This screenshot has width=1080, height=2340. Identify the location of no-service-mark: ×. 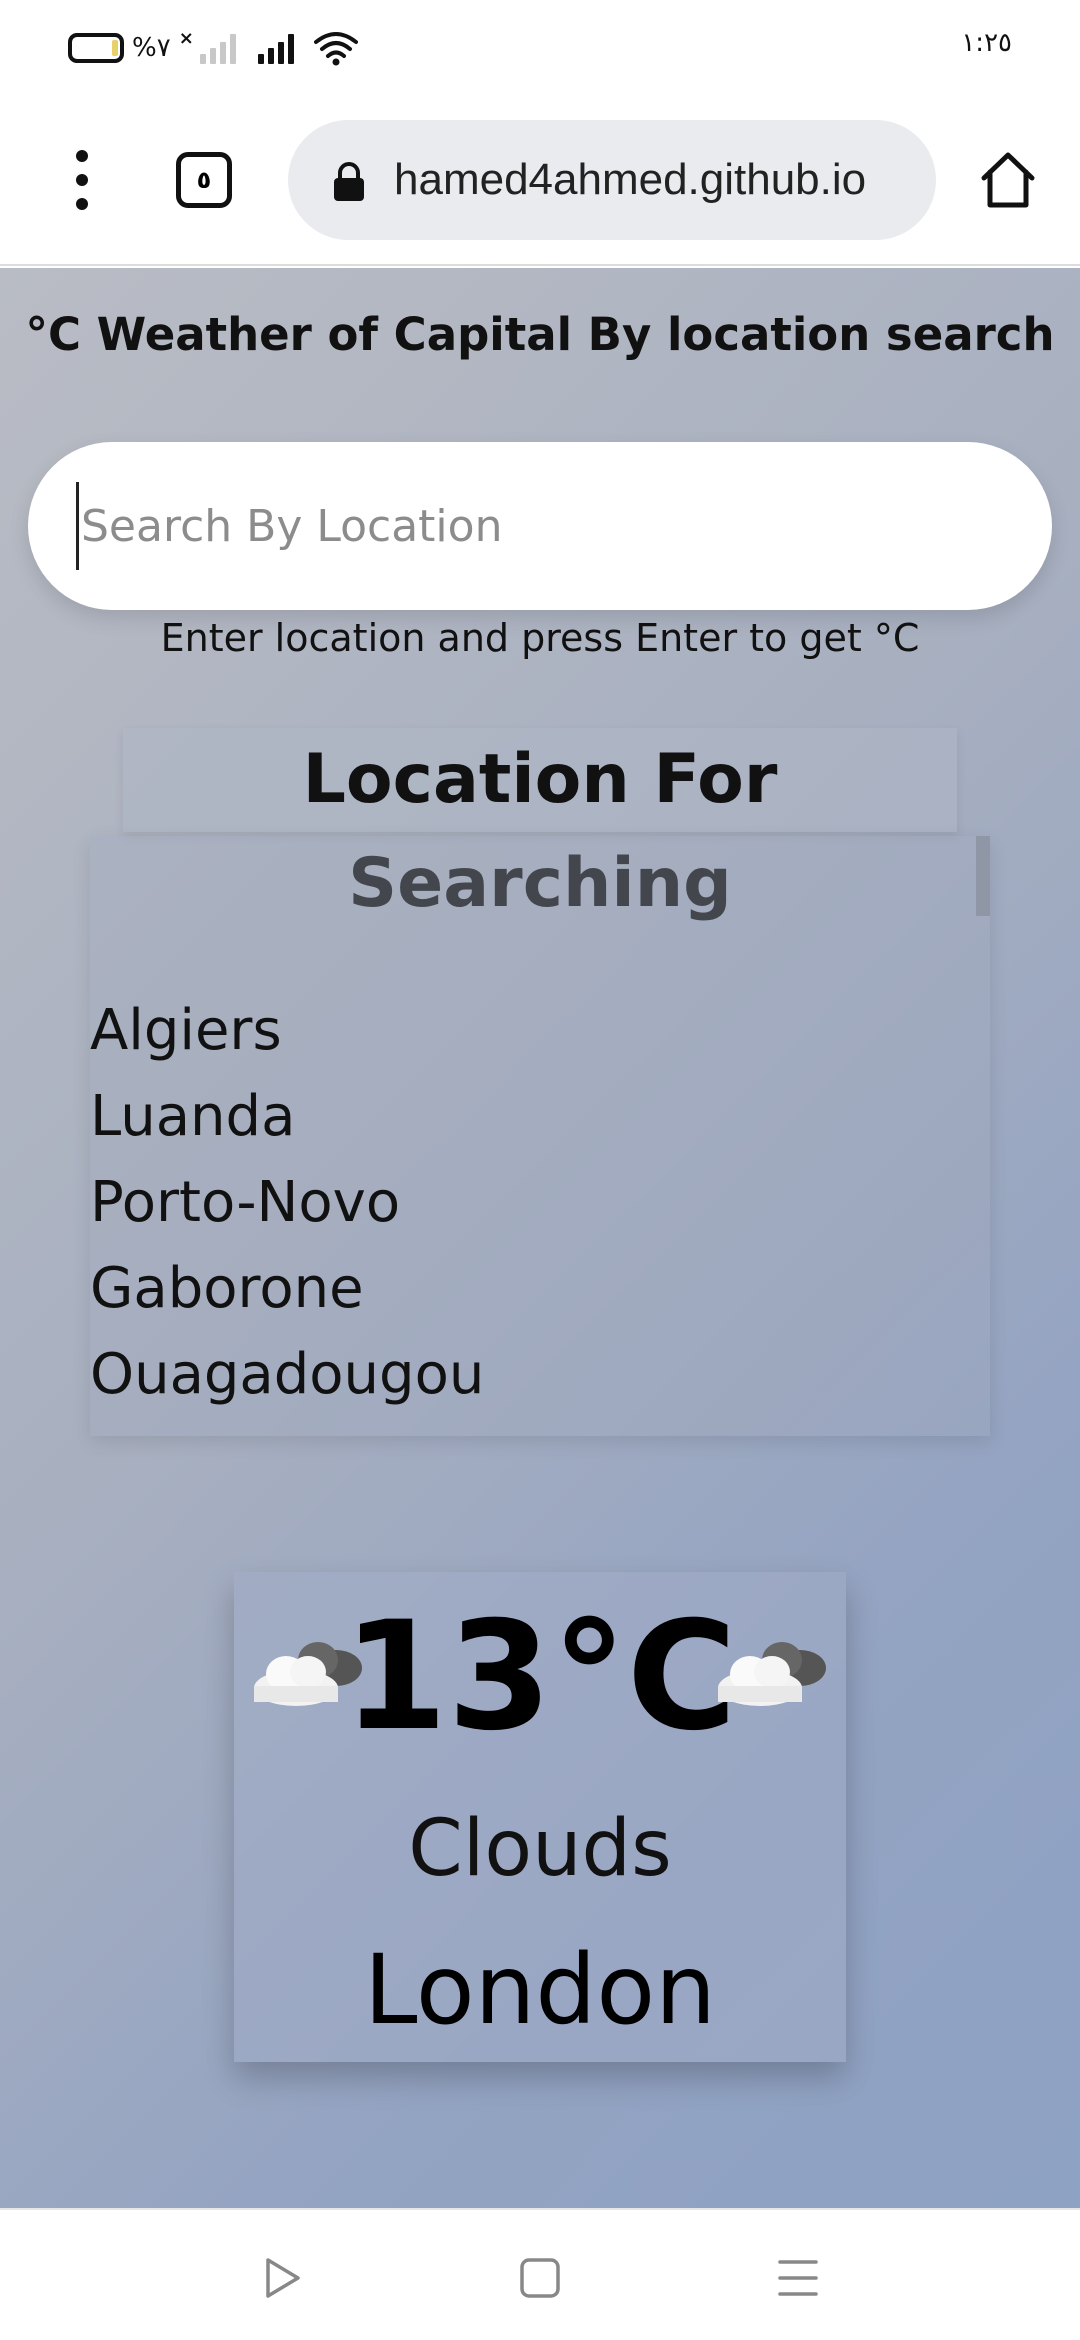
(186, 38).